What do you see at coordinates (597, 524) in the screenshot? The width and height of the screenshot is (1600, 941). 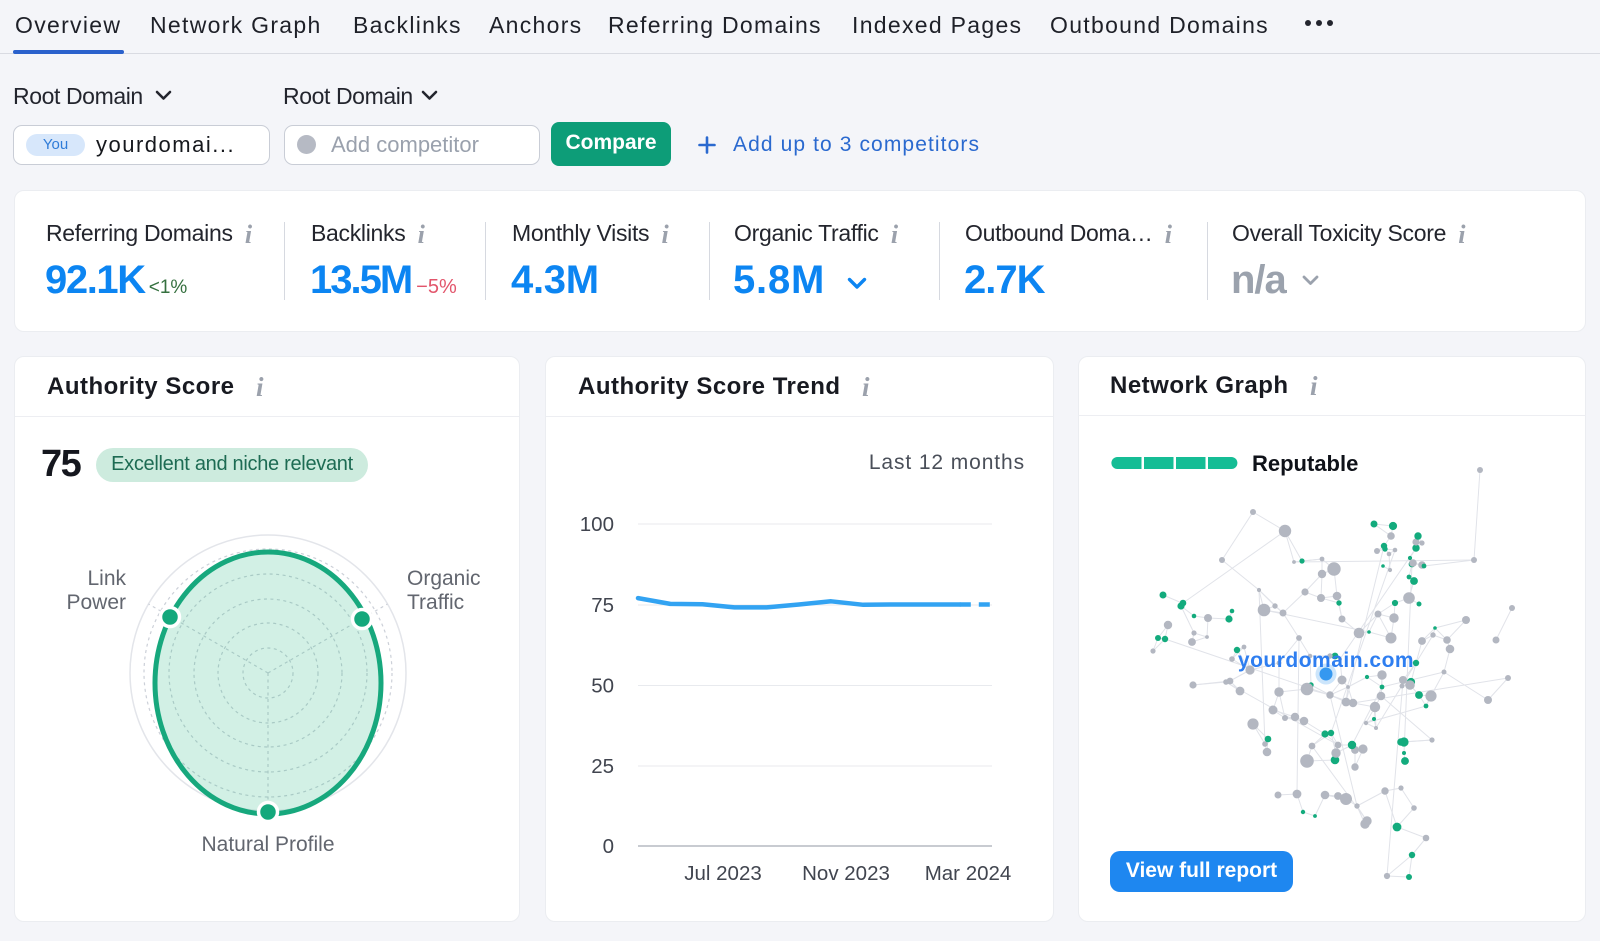 I see `svg-text: 100` at bounding box center [597, 524].